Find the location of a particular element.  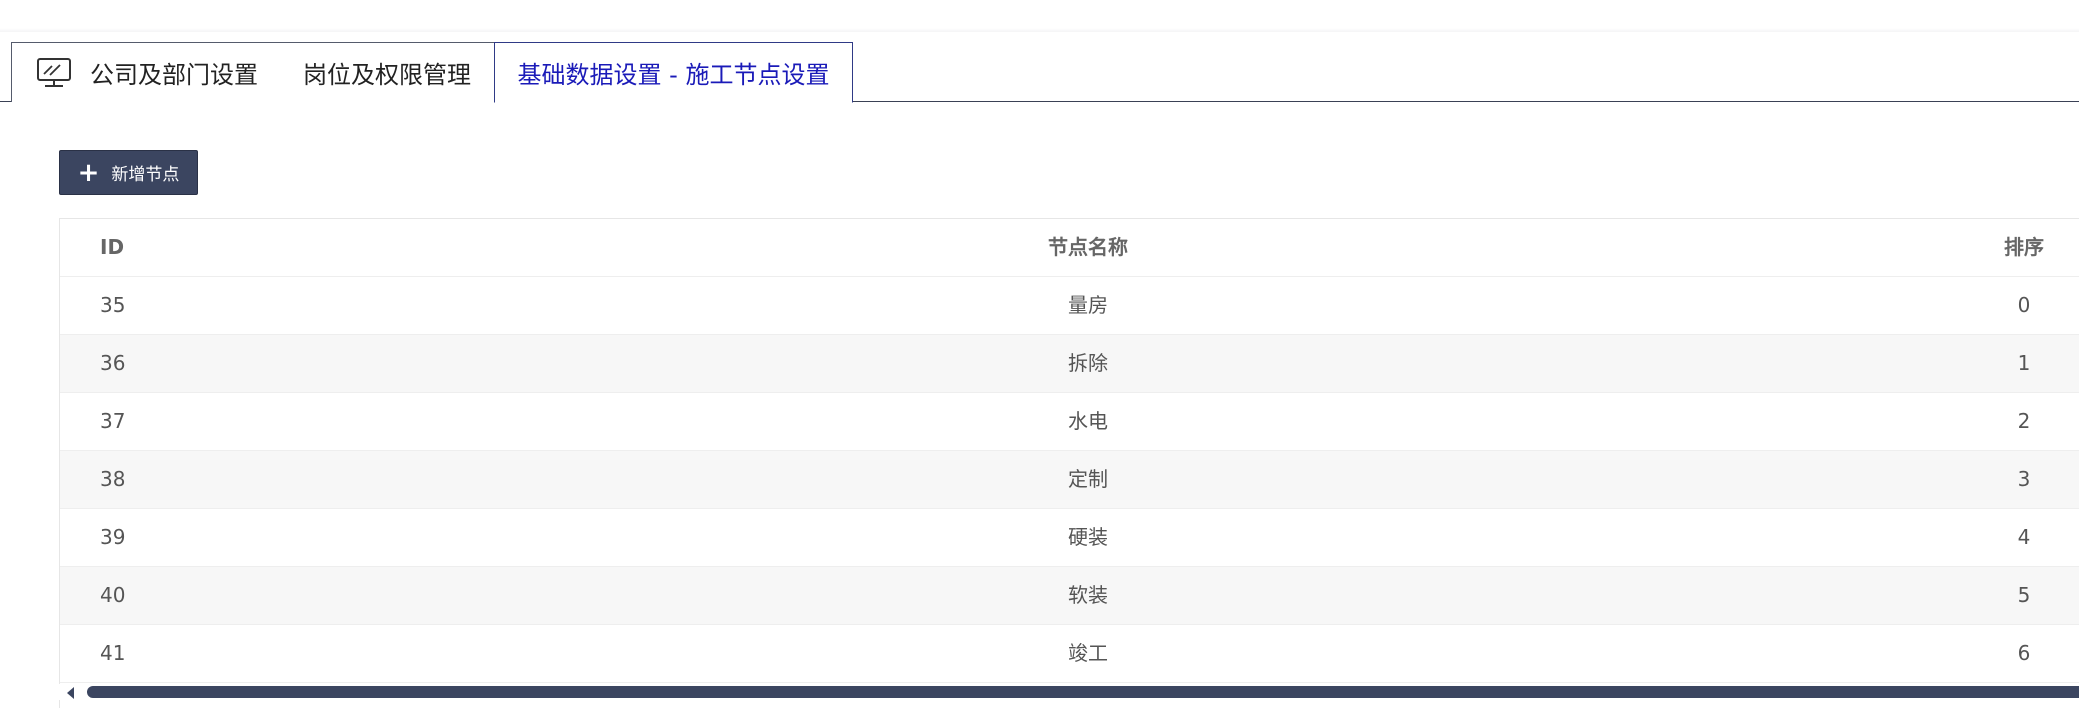

tab-label: 基础数据设置 - 施工节点设置 is located at coordinates (673, 75).